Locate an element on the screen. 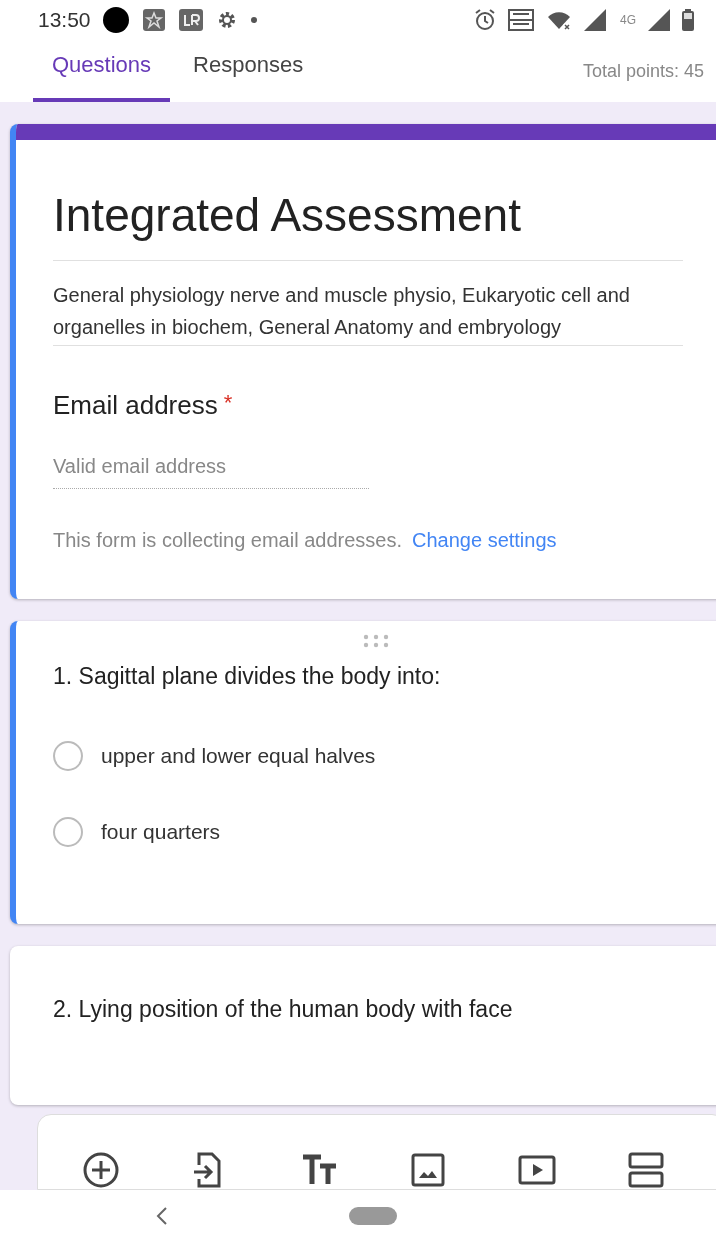 The height and width of the screenshot is (1241, 716). volte-icon is located at coordinates (521, 20).